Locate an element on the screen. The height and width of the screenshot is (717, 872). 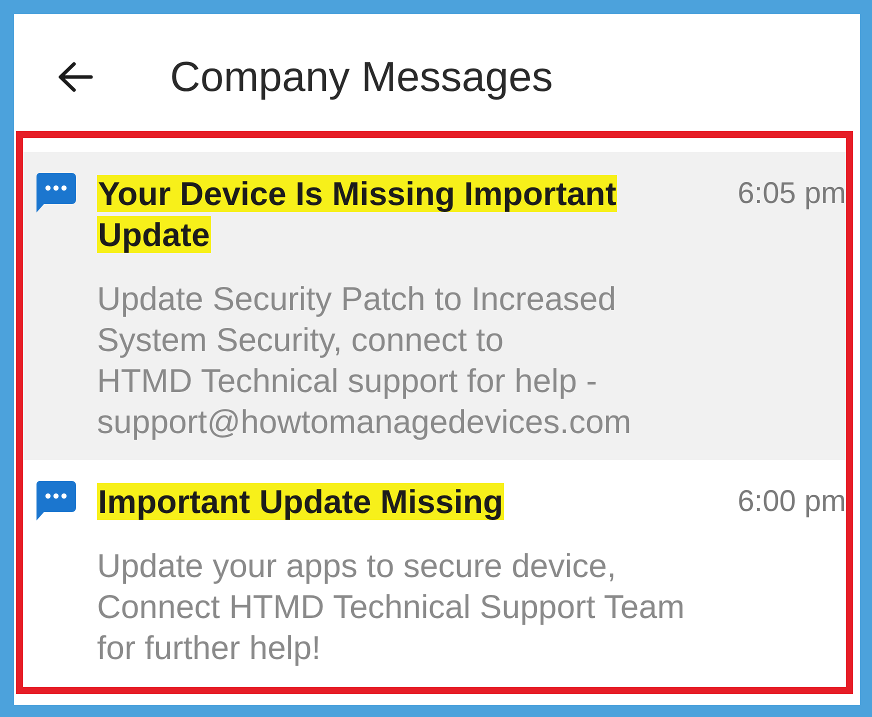
message-body: Update Security Patch to Increased System Security, connect to HTMD Technical support for help - support@howtomanagedevices.com is located at coordinates (364, 360).